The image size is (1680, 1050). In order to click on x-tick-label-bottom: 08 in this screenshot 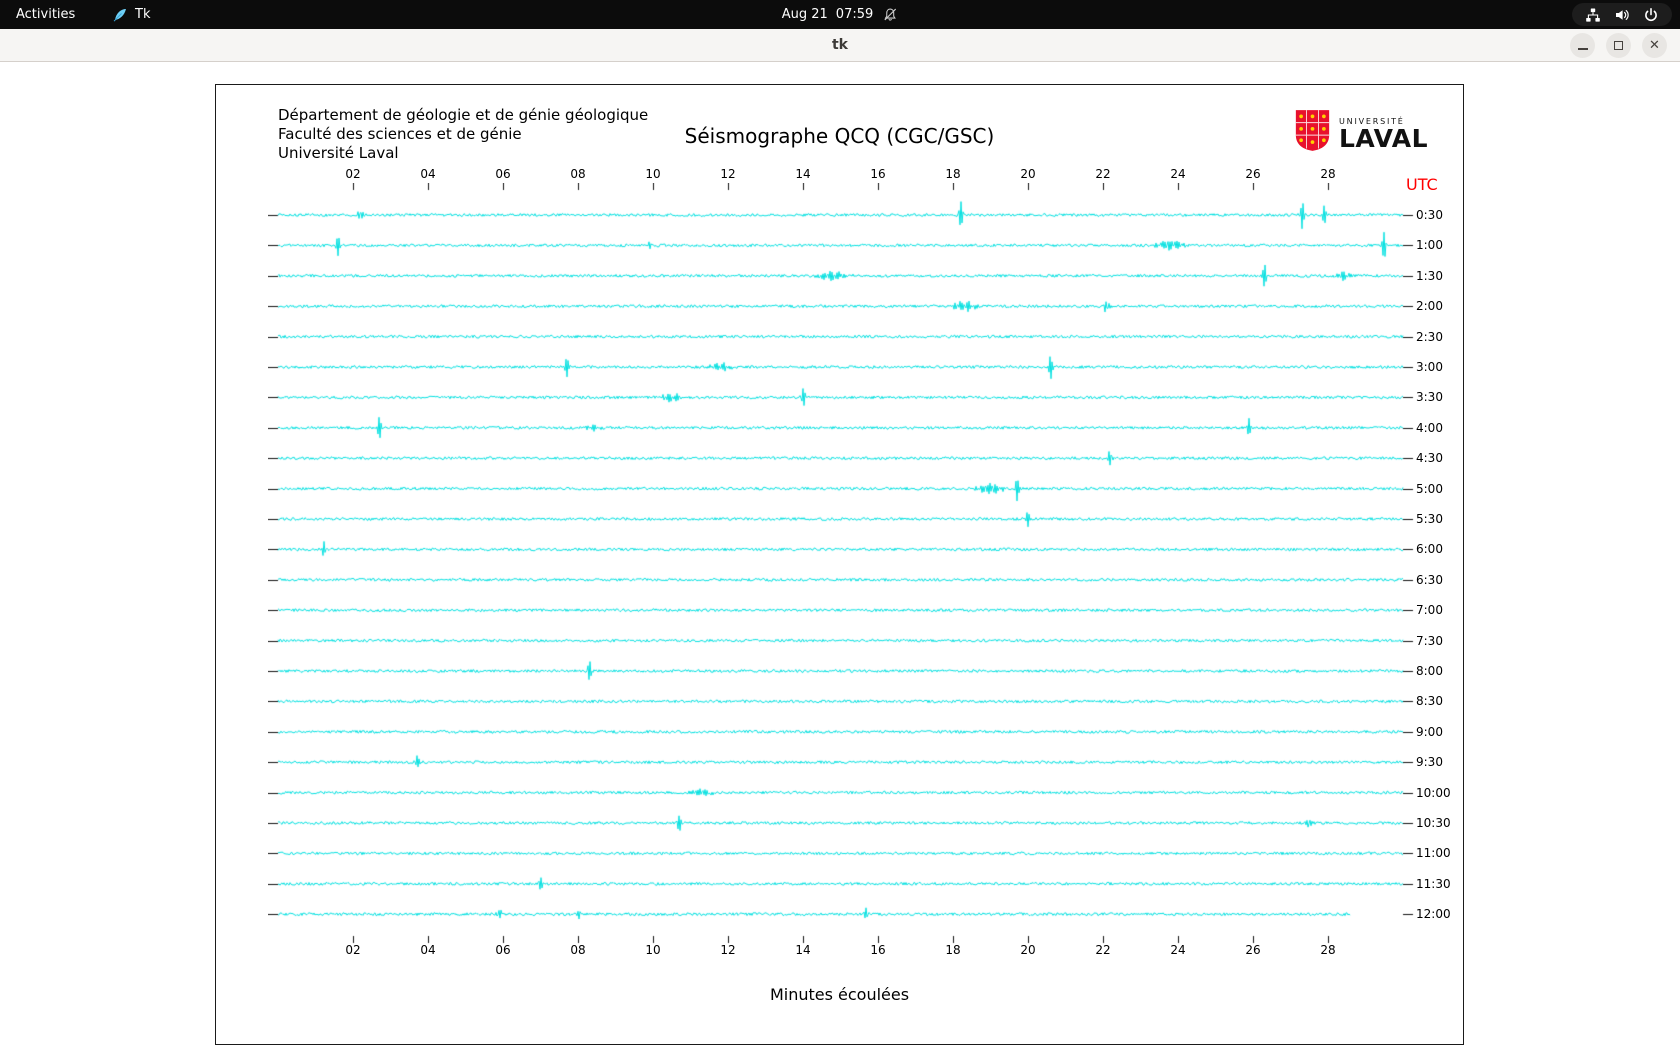, I will do `click(578, 950)`.